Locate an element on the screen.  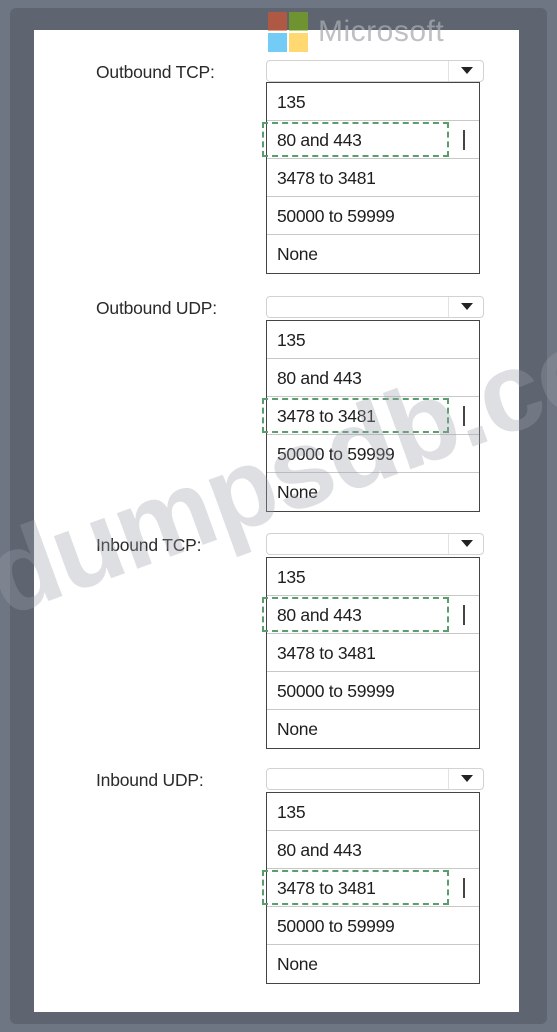
logo-text: Microsoft is located at coordinates (381, 31).